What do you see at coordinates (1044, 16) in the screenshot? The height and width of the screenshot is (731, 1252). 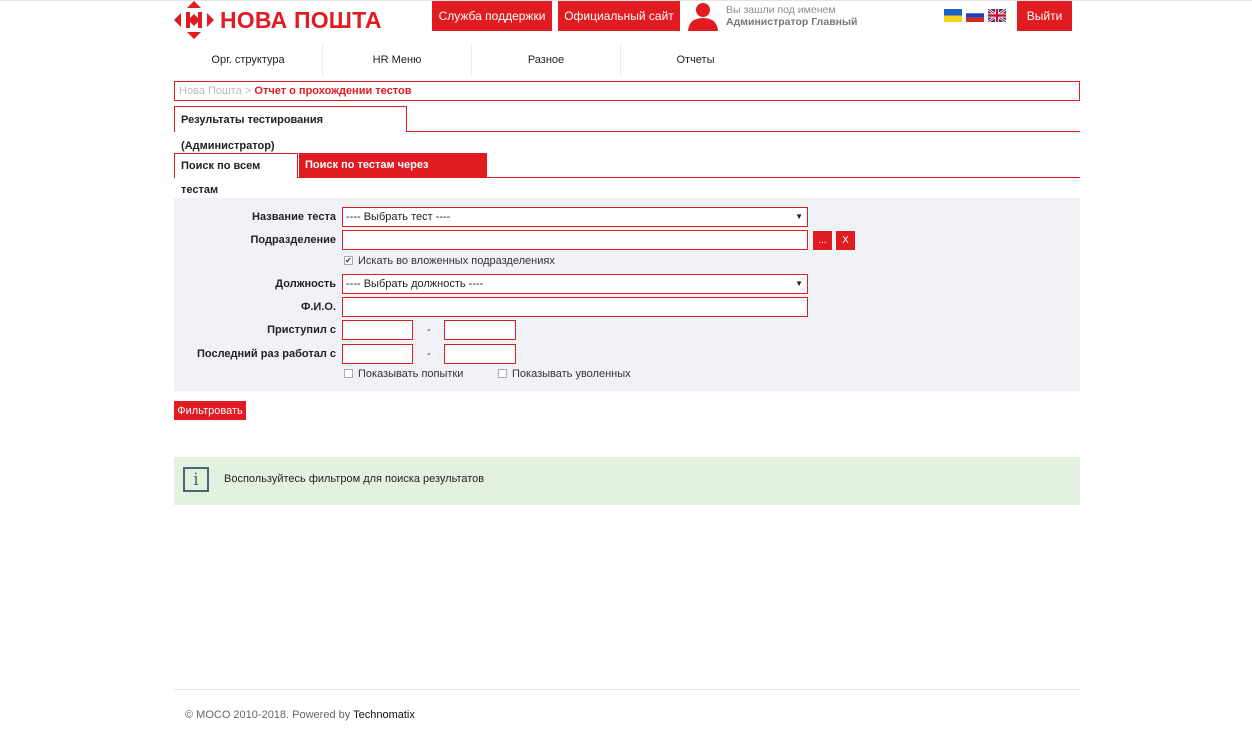 I see `logout-button: Выйти` at bounding box center [1044, 16].